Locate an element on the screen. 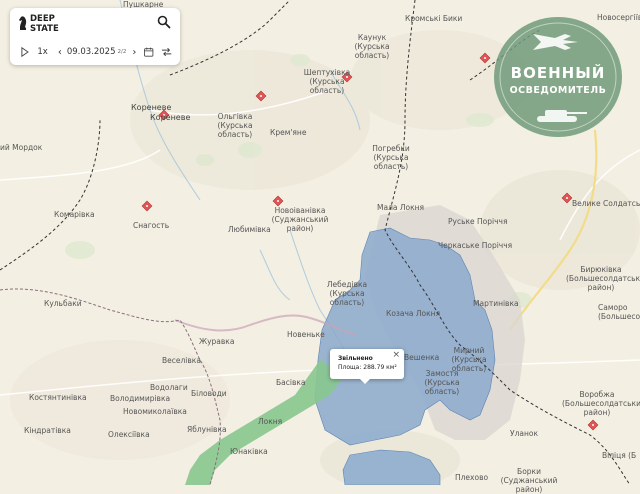 This screenshot has height=494, width=640. play-icon is located at coordinates (24, 52).